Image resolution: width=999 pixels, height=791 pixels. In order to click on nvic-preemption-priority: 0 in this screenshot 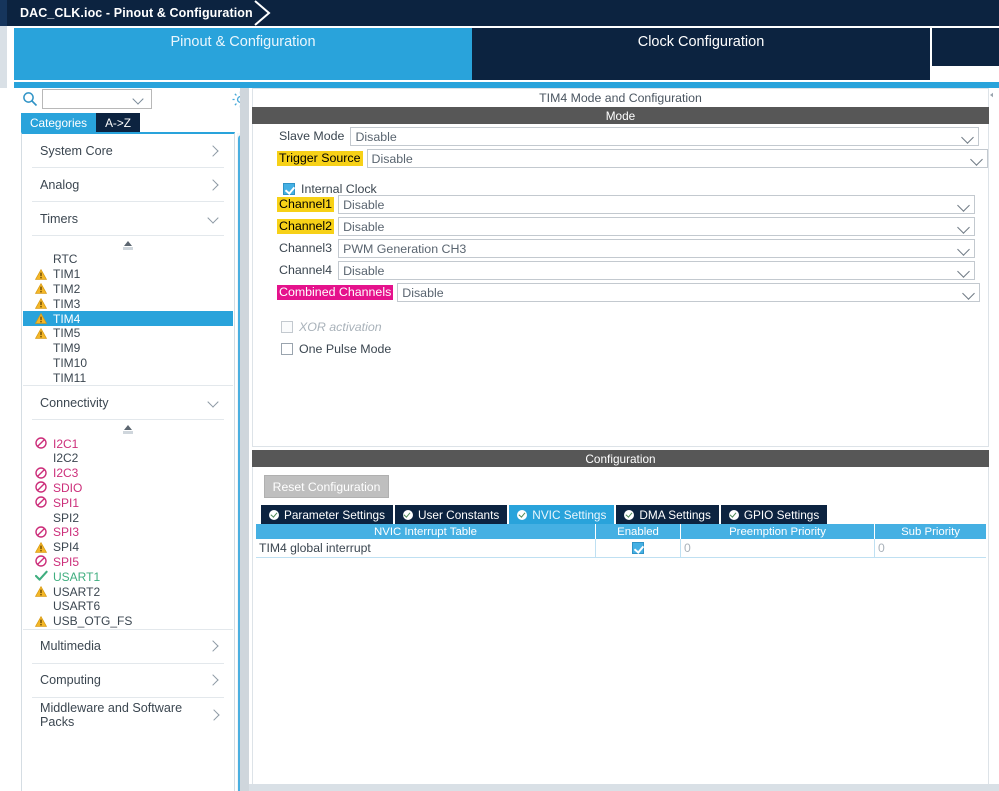, I will do `click(778, 548)`.